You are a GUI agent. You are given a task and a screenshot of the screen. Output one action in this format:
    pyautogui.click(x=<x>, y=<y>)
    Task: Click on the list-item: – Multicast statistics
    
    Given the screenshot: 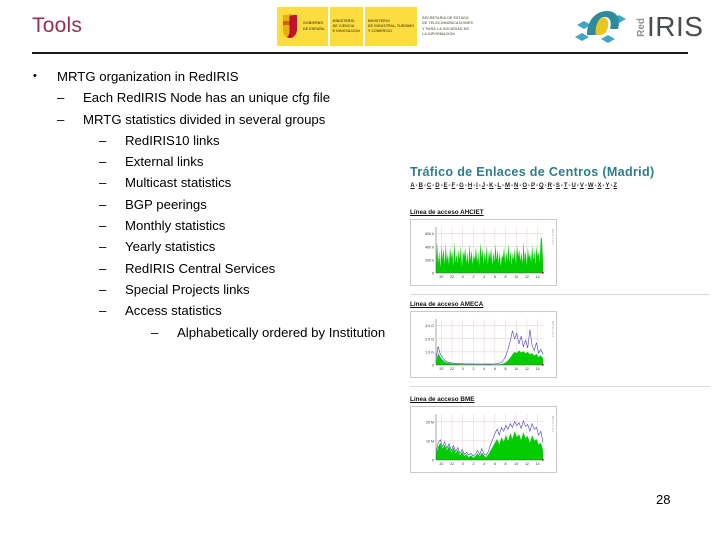 What is the action you would take?
    pyautogui.click(x=262, y=182)
    